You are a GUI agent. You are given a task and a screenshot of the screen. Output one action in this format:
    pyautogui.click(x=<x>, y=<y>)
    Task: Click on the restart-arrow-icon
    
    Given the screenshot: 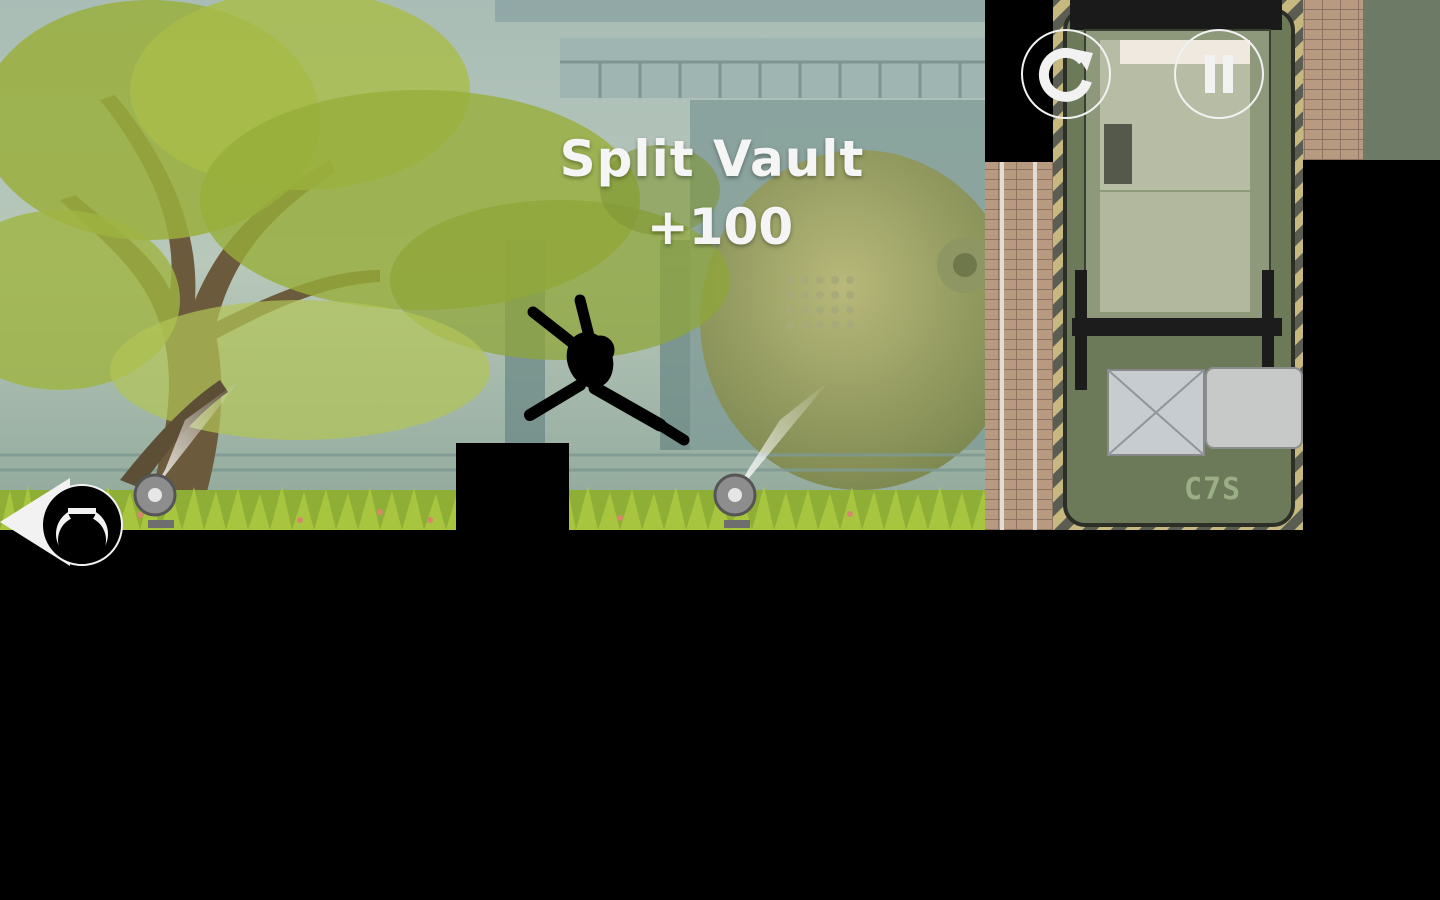 What is the action you would take?
    pyautogui.click(x=1065, y=74)
    